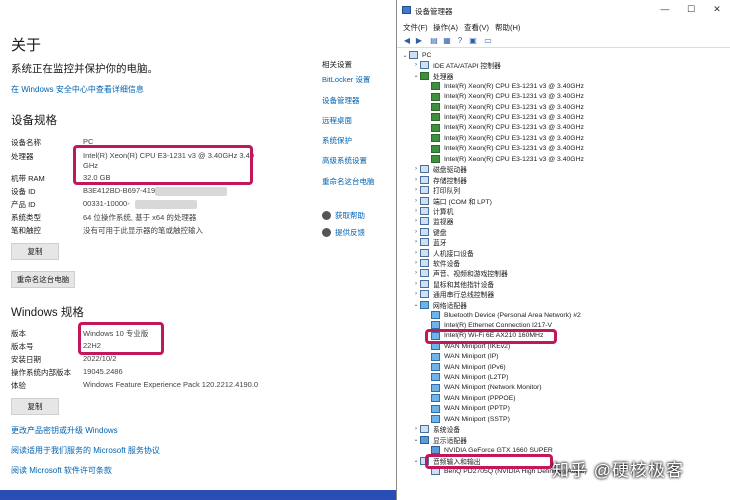  Describe the element at coordinates (343, 215) in the screenshot. I see `get-help-link: 获取帮助` at that location.